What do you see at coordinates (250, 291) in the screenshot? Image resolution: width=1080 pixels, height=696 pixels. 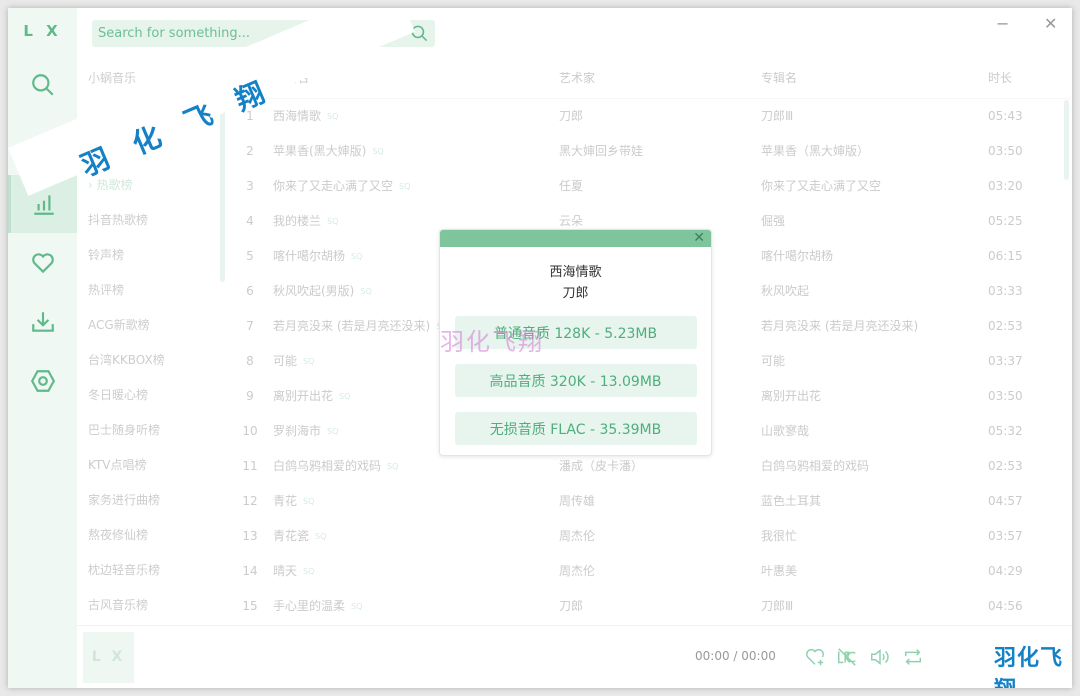 I see `row-index: 6` at bounding box center [250, 291].